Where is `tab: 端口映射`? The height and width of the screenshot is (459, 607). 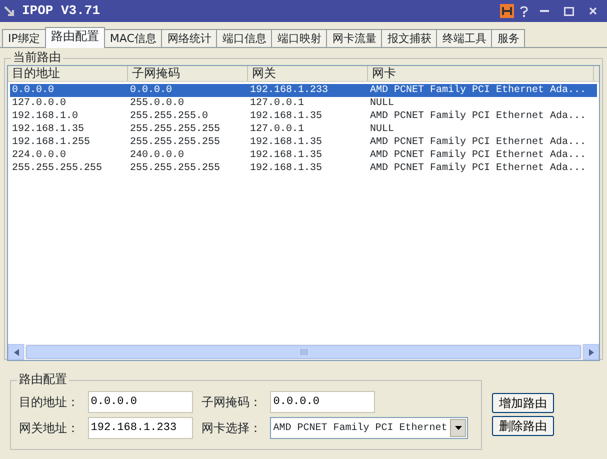
tab: 端口映射 is located at coordinates (299, 38).